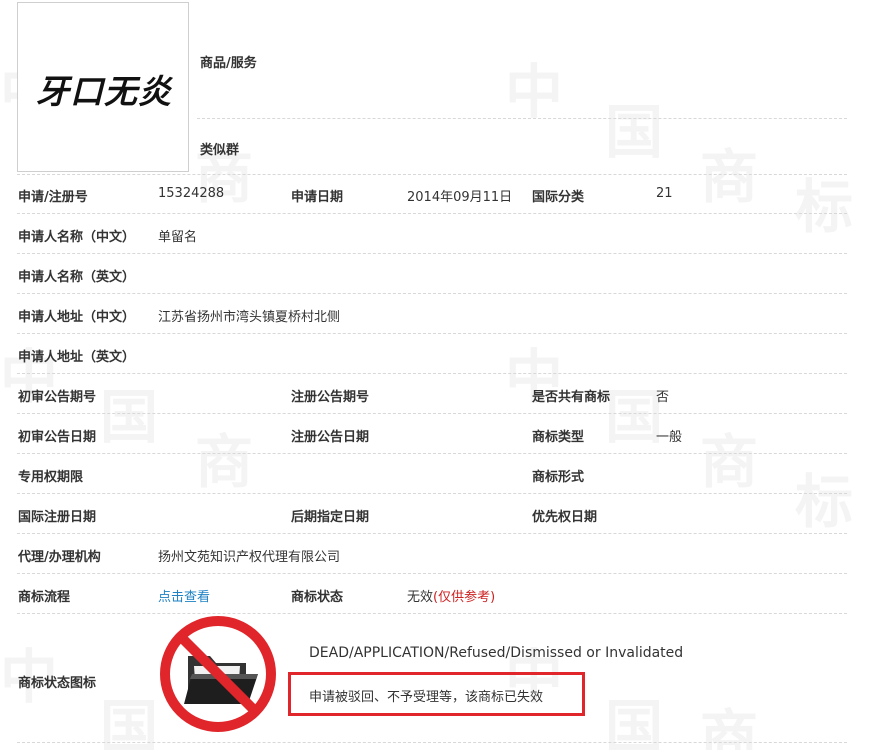 The height and width of the screenshot is (750, 875). What do you see at coordinates (220, 150) in the screenshot?
I see `similar-group-label: 类似群` at bounding box center [220, 150].